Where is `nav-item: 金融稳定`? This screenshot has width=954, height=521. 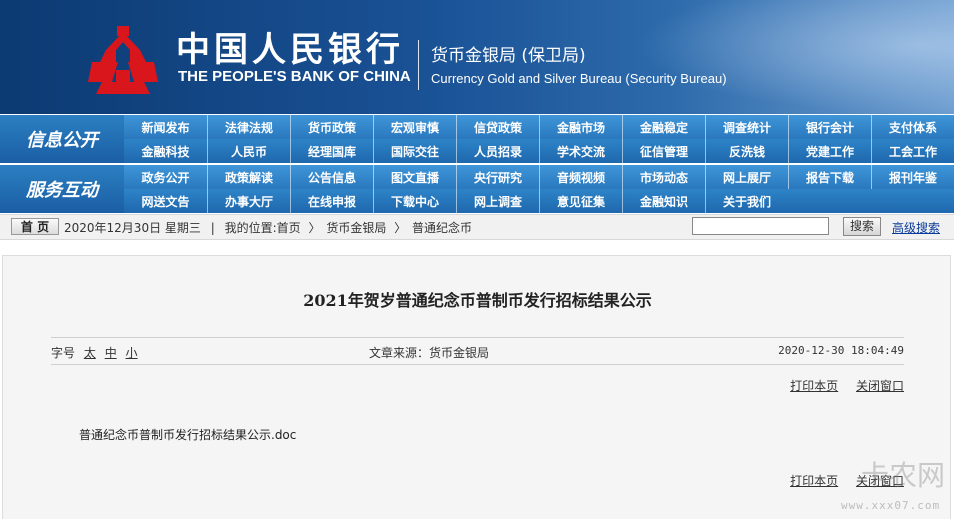
nav-item: 金融稳定 is located at coordinates (663, 127).